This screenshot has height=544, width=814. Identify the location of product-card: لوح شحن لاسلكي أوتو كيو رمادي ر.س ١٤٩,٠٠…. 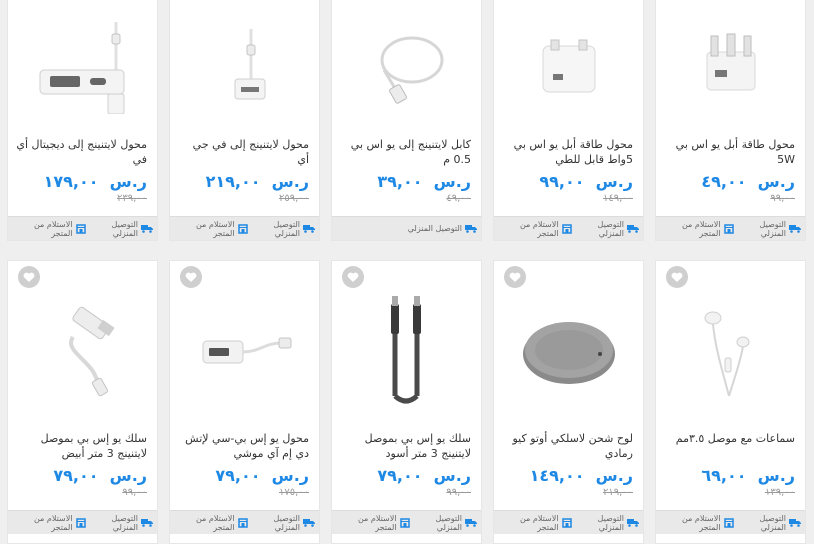
(568, 402).